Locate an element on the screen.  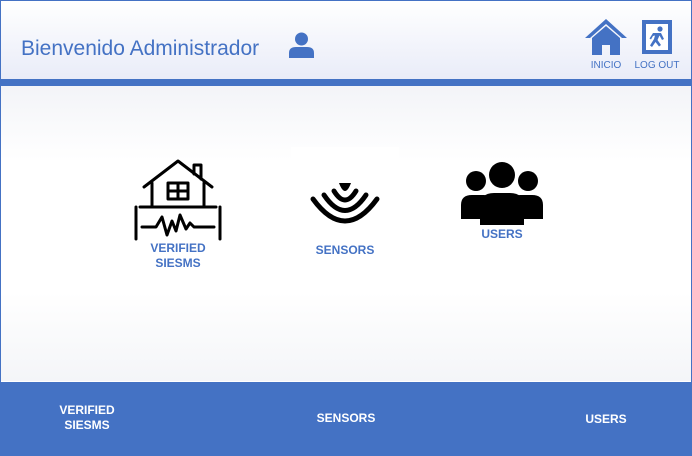
users-tile: USERS is located at coordinates (502, 201).